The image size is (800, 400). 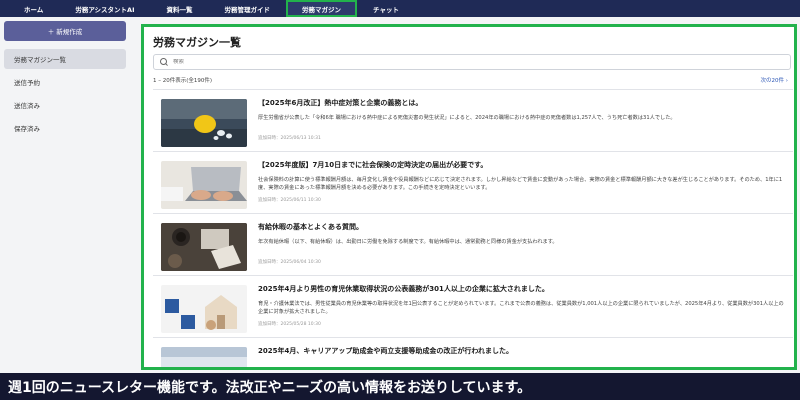 What do you see at coordinates (204, 123) in the screenshot?
I see `article-thumbnail-lemon` at bounding box center [204, 123].